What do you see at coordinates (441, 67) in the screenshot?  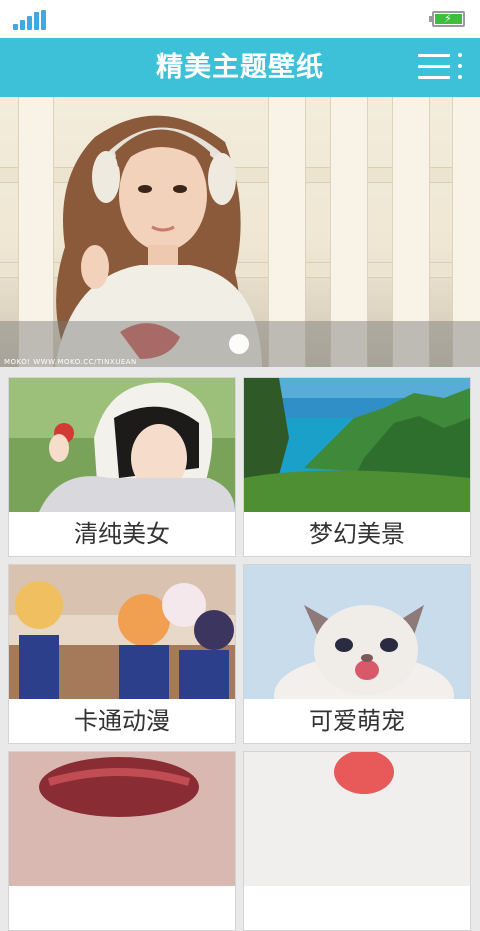 I see `menu-button` at bounding box center [441, 67].